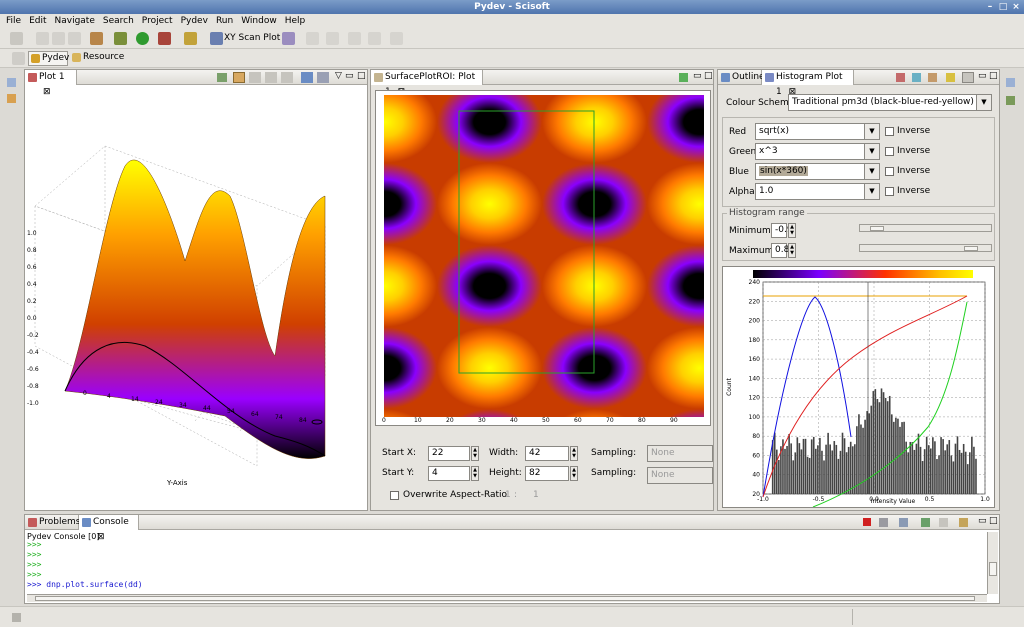 The image size is (1024, 627). Describe the element at coordinates (925, 522) in the screenshot. I see `pin-console-icon` at that location.